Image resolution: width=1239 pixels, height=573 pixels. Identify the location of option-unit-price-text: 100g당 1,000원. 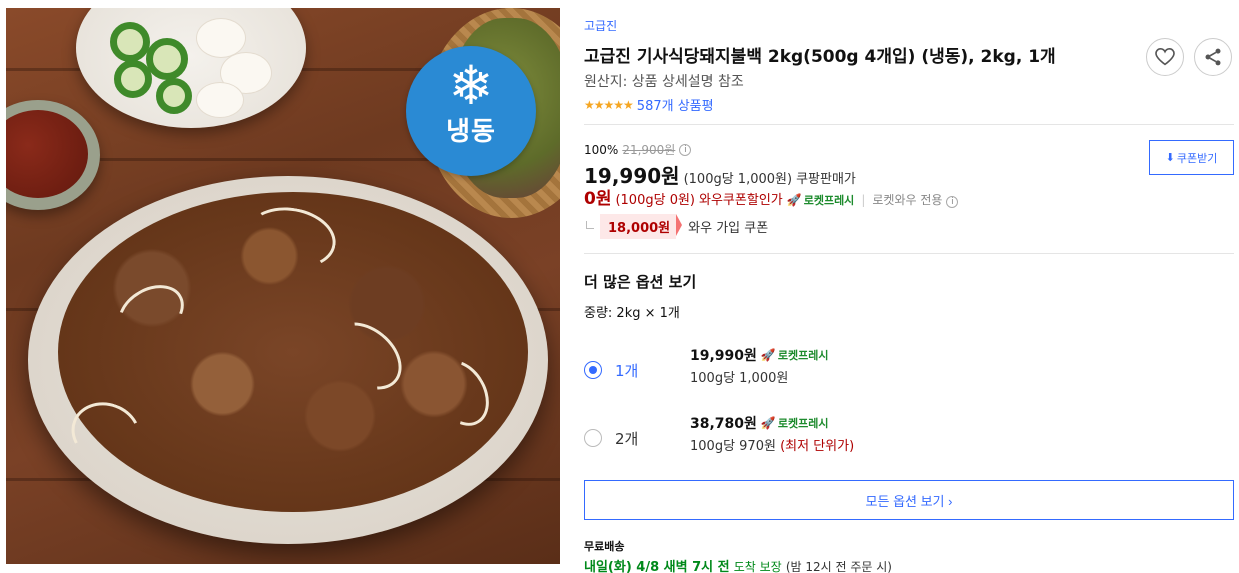
(739, 378).